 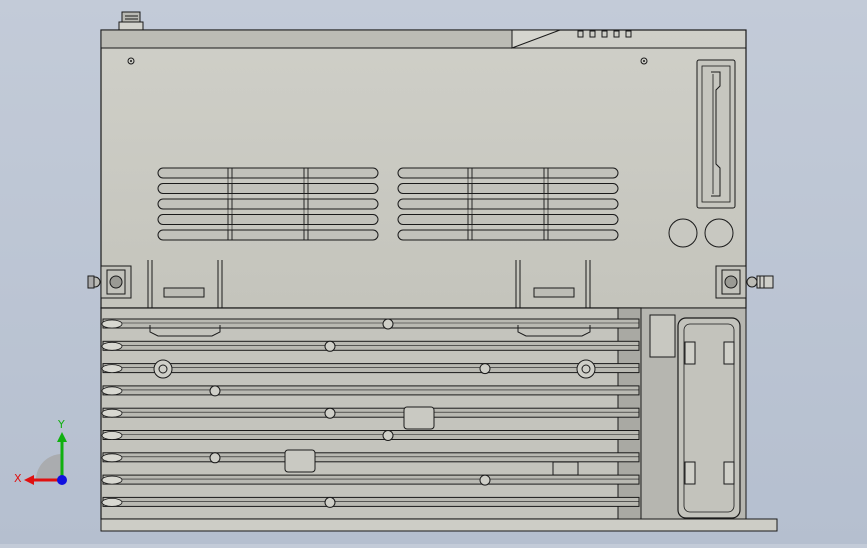 What do you see at coordinates (18, 478) in the screenshot?
I see `x-axis-label: X` at bounding box center [18, 478].